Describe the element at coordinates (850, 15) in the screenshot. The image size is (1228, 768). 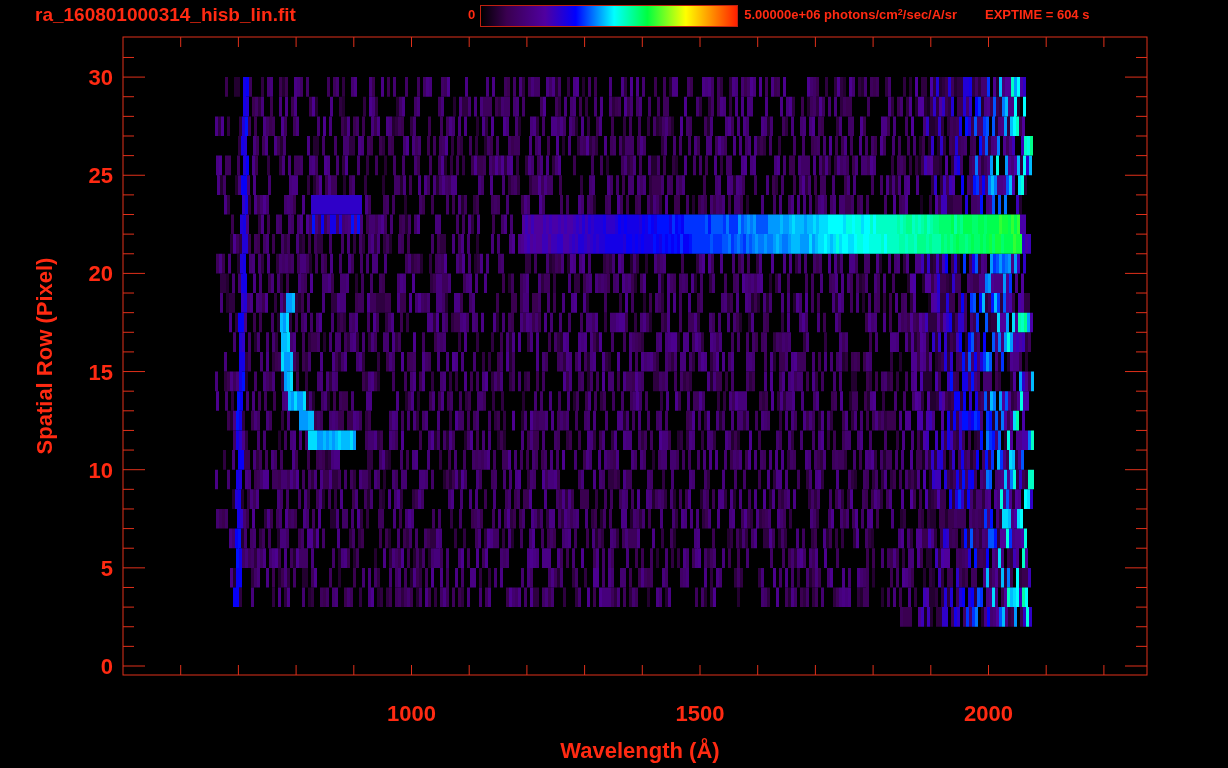
I see `colorbar-max-label: 5.00000e+06 photons/cm$^{2}$/sec/A/sr` at that location.